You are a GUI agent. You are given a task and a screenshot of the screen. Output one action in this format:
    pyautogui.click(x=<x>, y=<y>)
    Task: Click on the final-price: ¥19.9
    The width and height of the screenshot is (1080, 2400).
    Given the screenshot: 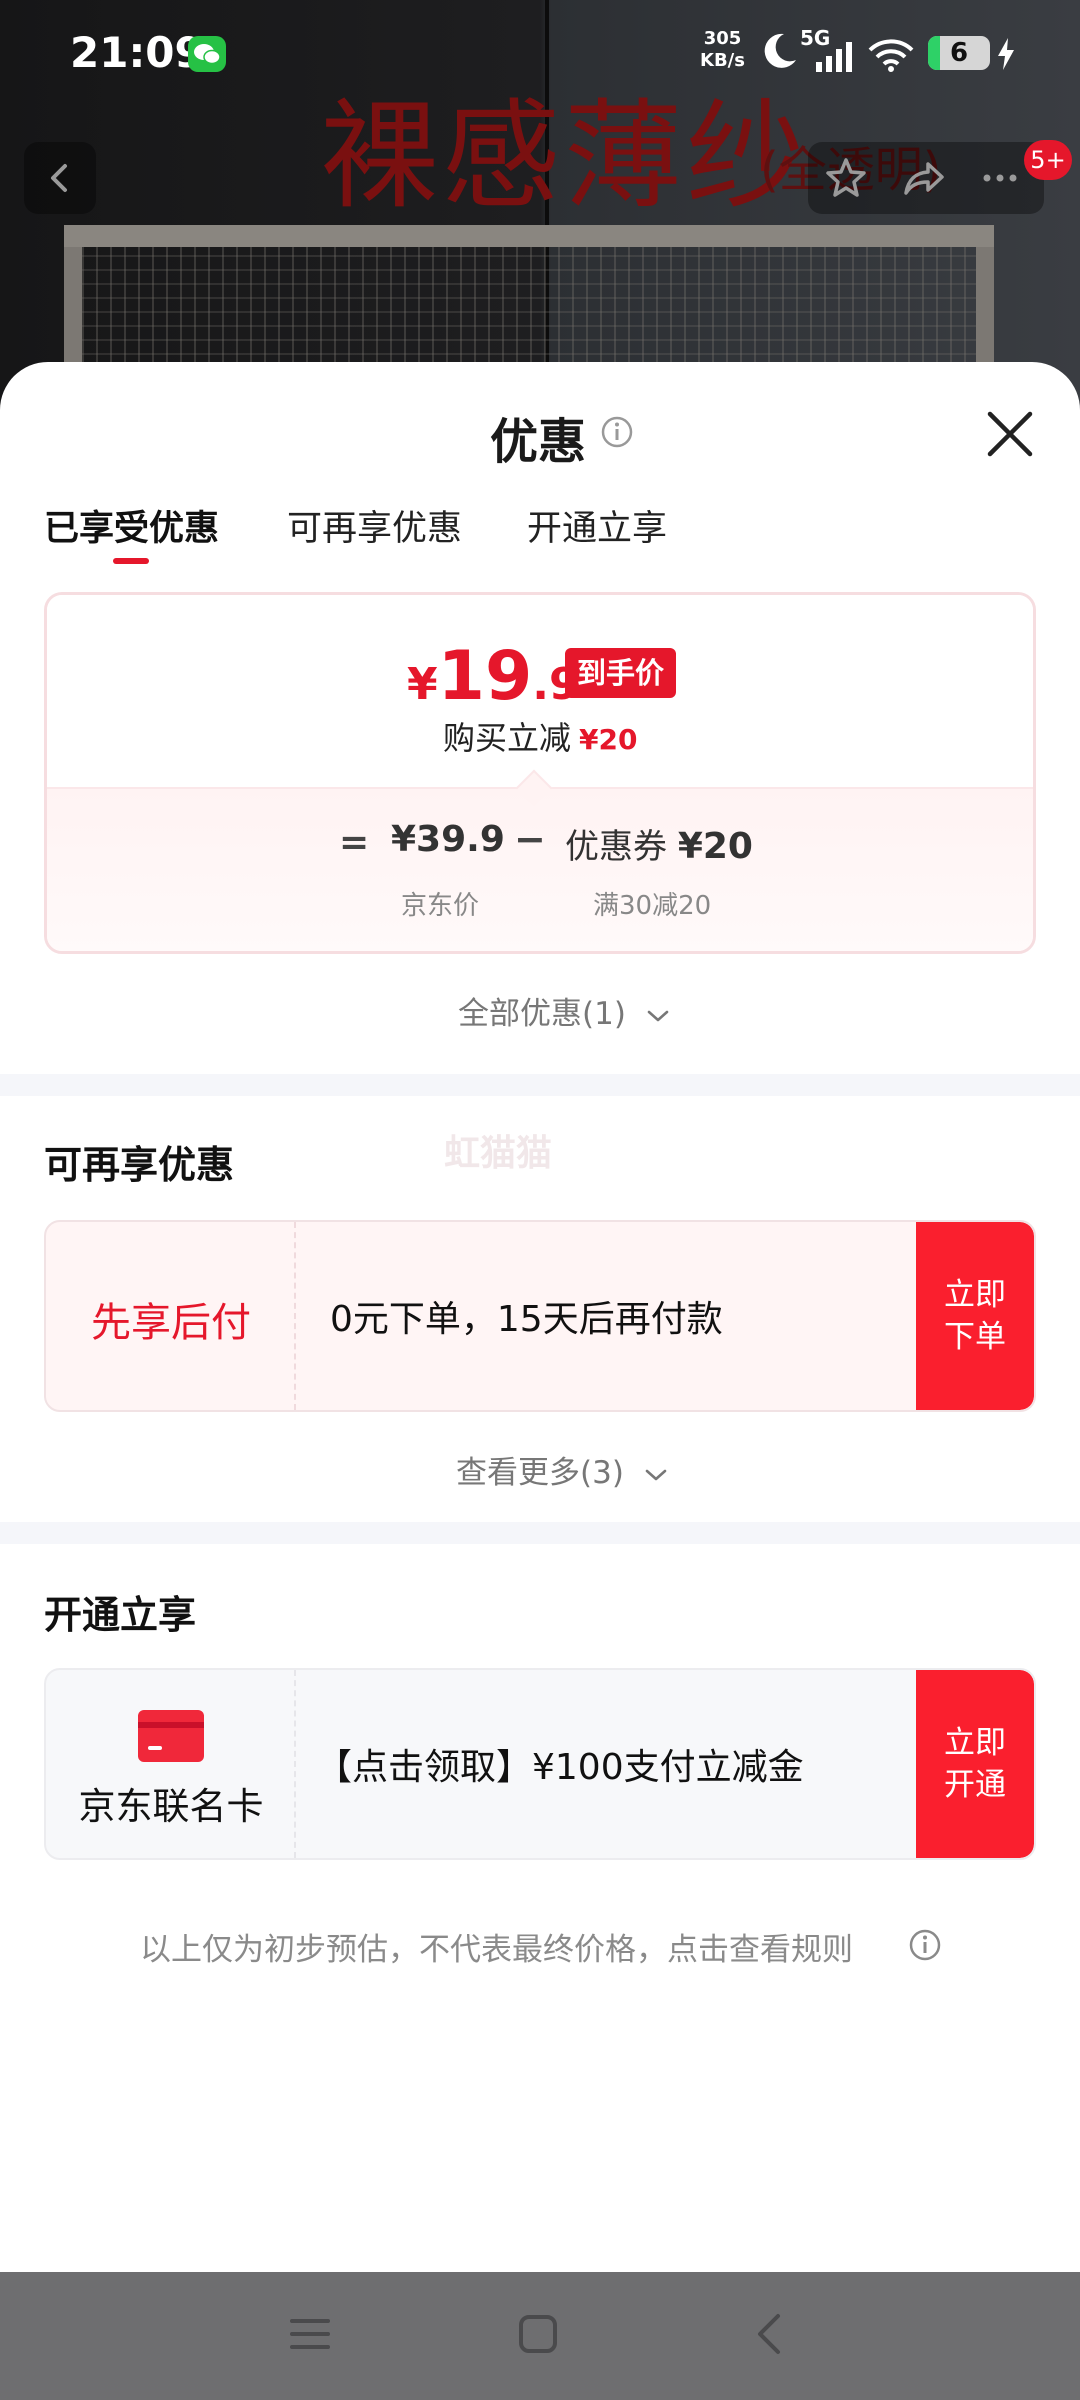 What is the action you would take?
    pyautogui.click(x=493, y=676)
    